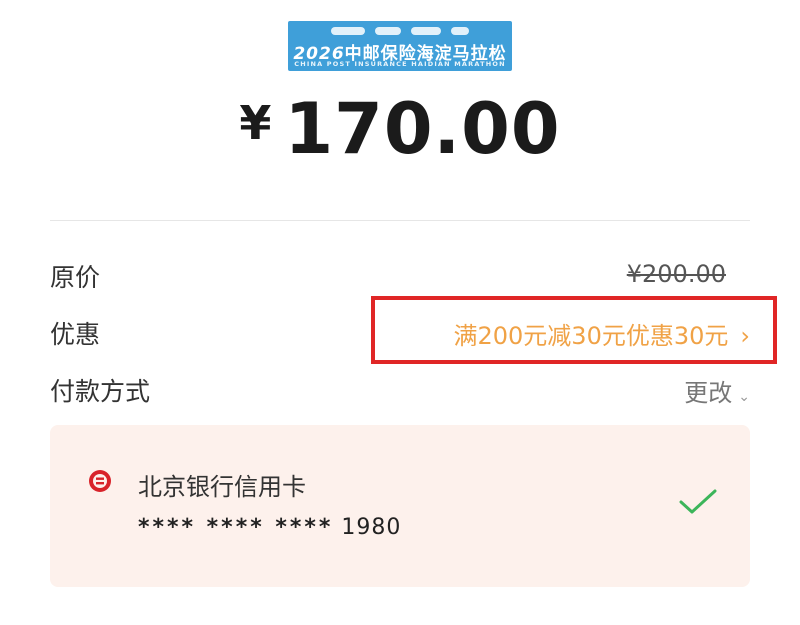 The image size is (800, 625). I want to click on card-number: **** **** **** 1980, so click(269, 527).